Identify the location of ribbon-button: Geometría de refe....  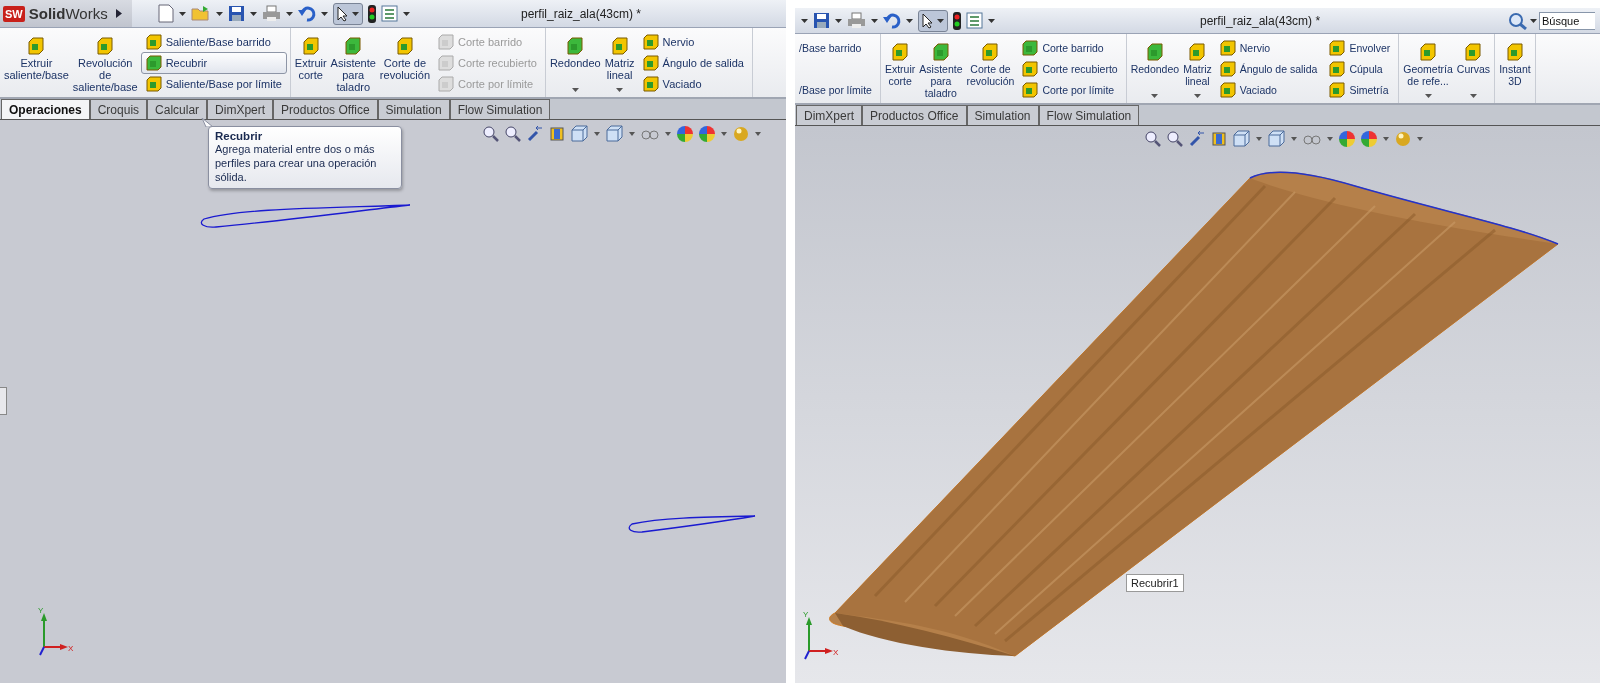
(1428, 69).